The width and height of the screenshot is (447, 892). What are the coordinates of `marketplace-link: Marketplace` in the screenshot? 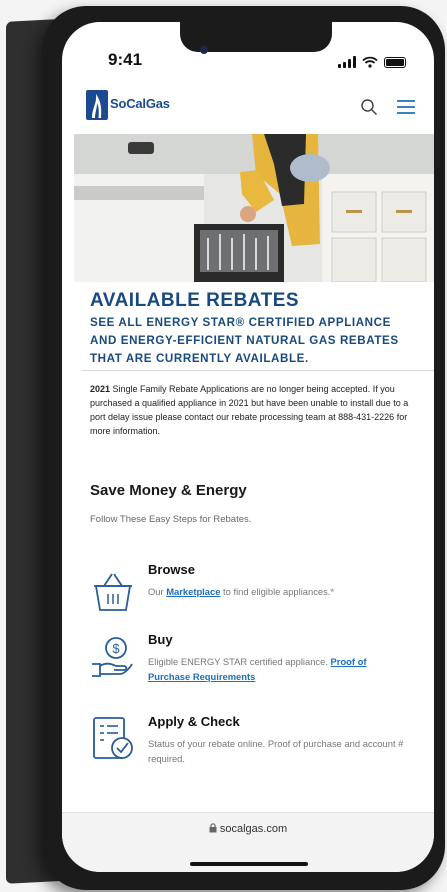 It's located at (193, 591).